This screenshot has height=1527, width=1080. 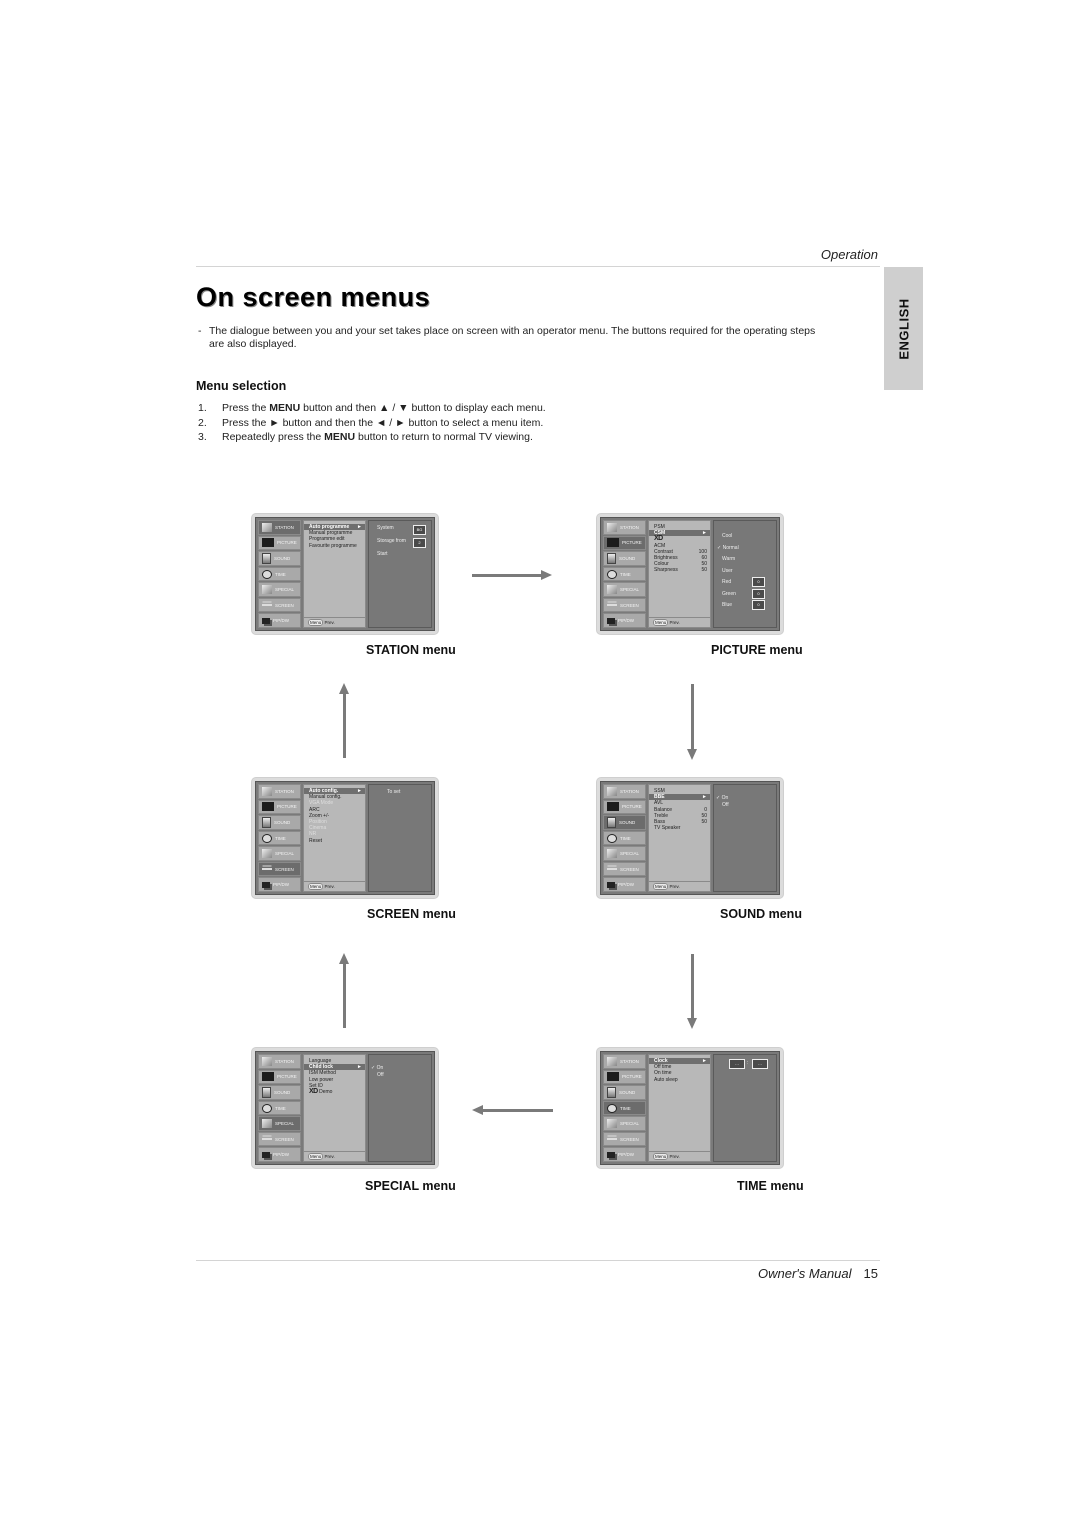 I want to click on page-number: 15, so click(x=870, y=1273).